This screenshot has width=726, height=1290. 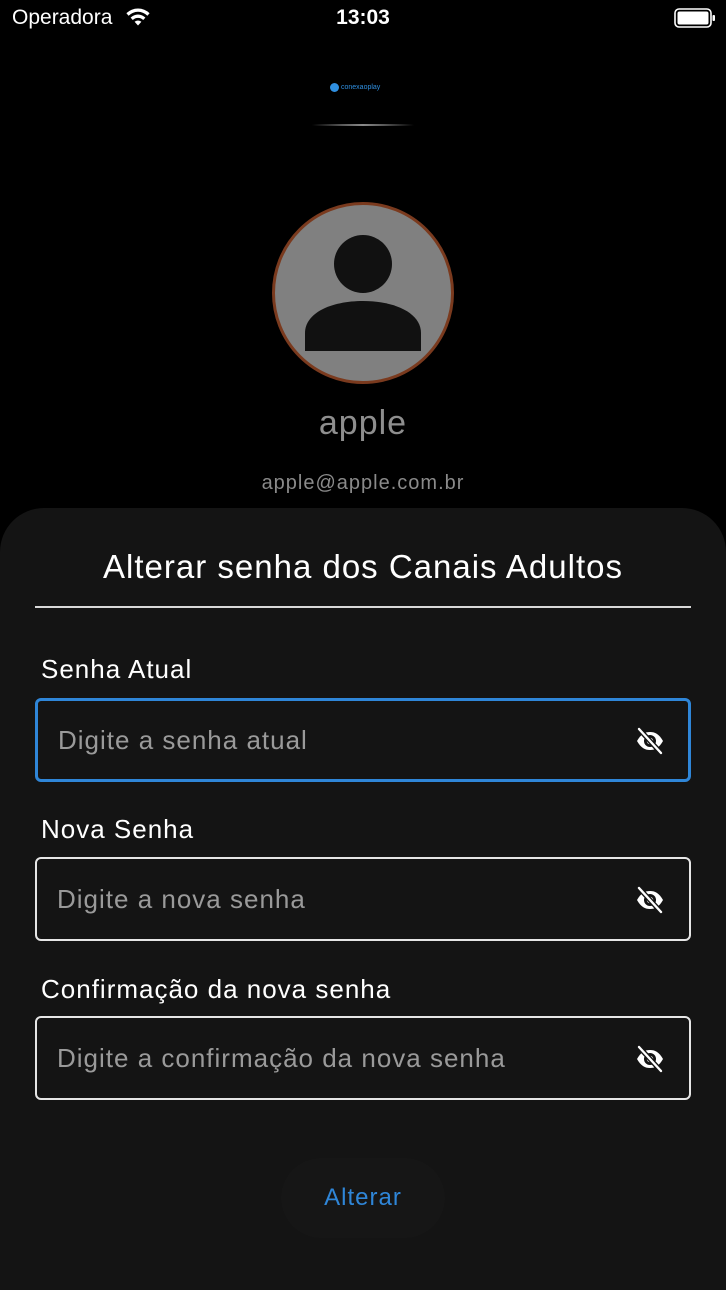 What do you see at coordinates (363, 607) in the screenshot?
I see `title-divider` at bounding box center [363, 607].